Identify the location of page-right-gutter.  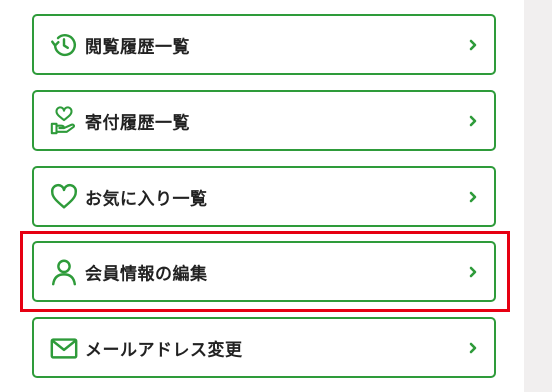
(538, 196).